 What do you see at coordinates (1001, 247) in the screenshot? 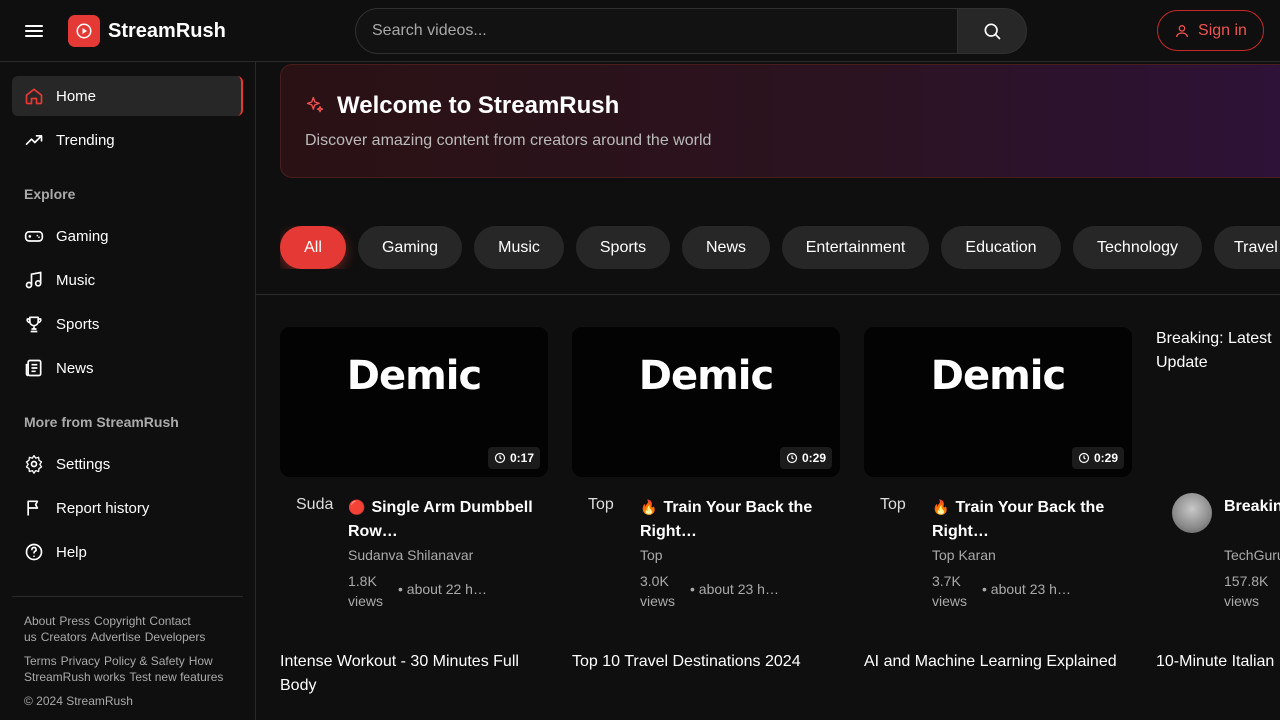
I see `chip-education: Education` at bounding box center [1001, 247].